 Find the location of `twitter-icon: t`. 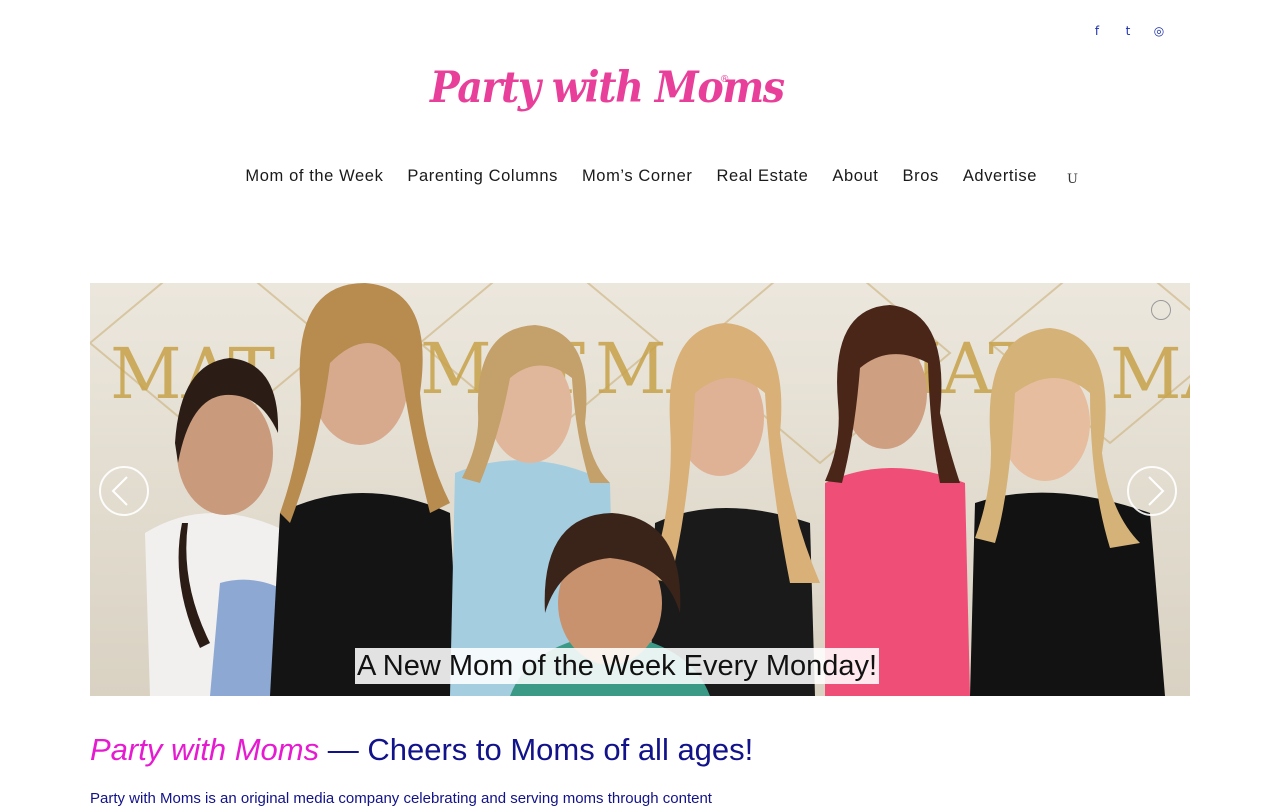

twitter-icon: t is located at coordinates (1128, 31).